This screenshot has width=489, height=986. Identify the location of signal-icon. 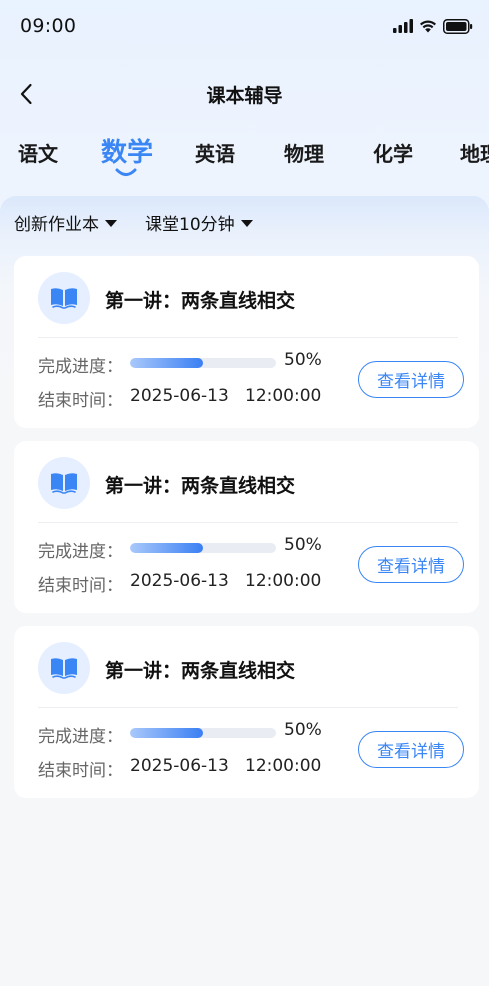
(403, 26).